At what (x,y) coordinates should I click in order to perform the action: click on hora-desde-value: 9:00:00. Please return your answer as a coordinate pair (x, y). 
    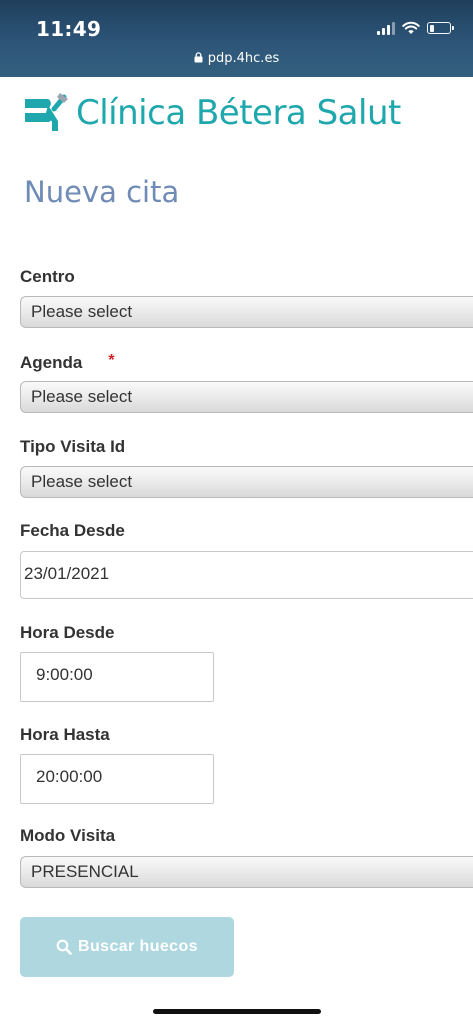
    Looking at the image, I should click on (64, 674).